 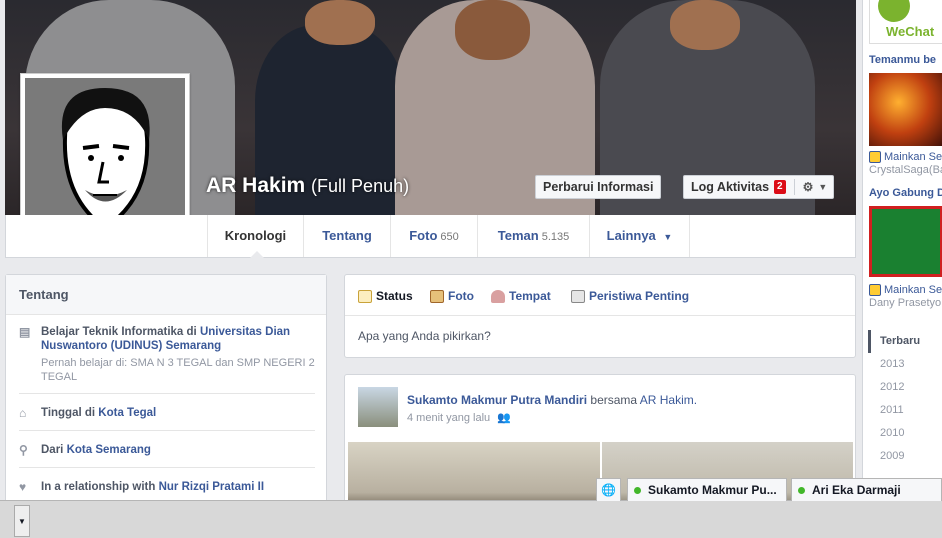 I want to click on year-2012: 2012, so click(x=905, y=387).